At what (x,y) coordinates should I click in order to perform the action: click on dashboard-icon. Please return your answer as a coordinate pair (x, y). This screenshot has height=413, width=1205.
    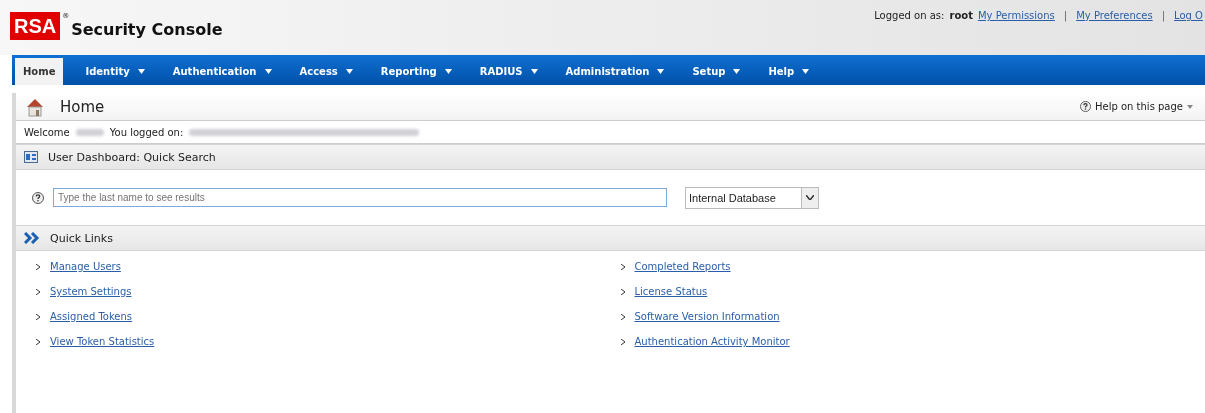
    Looking at the image, I should click on (31, 157).